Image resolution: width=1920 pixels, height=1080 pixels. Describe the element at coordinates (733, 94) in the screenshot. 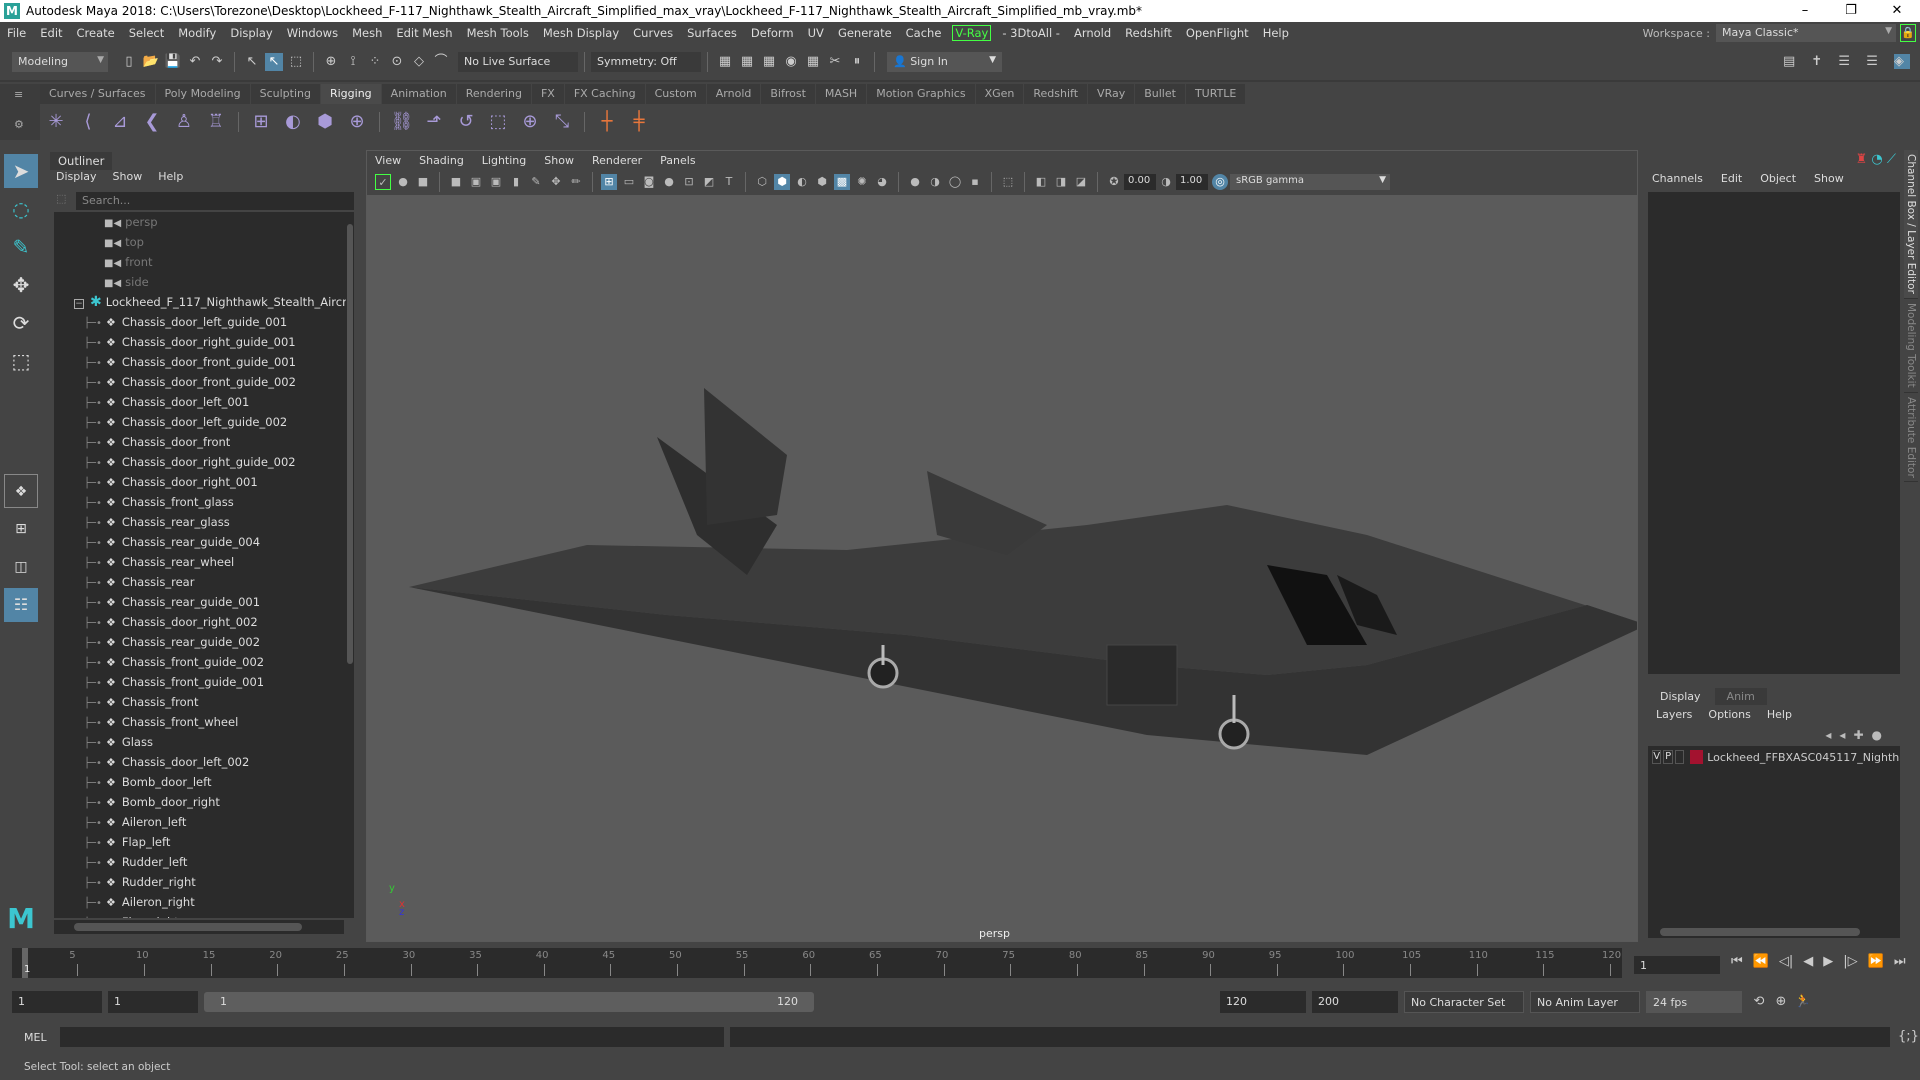

I see `shelf-tab-arnold: Arnold` at that location.